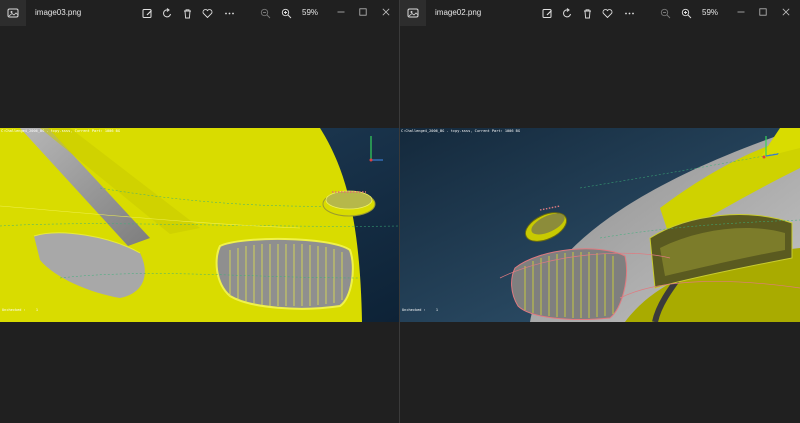 The width and height of the screenshot is (800, 423). I want to click on file-name: image03.png, so click(58, 12).